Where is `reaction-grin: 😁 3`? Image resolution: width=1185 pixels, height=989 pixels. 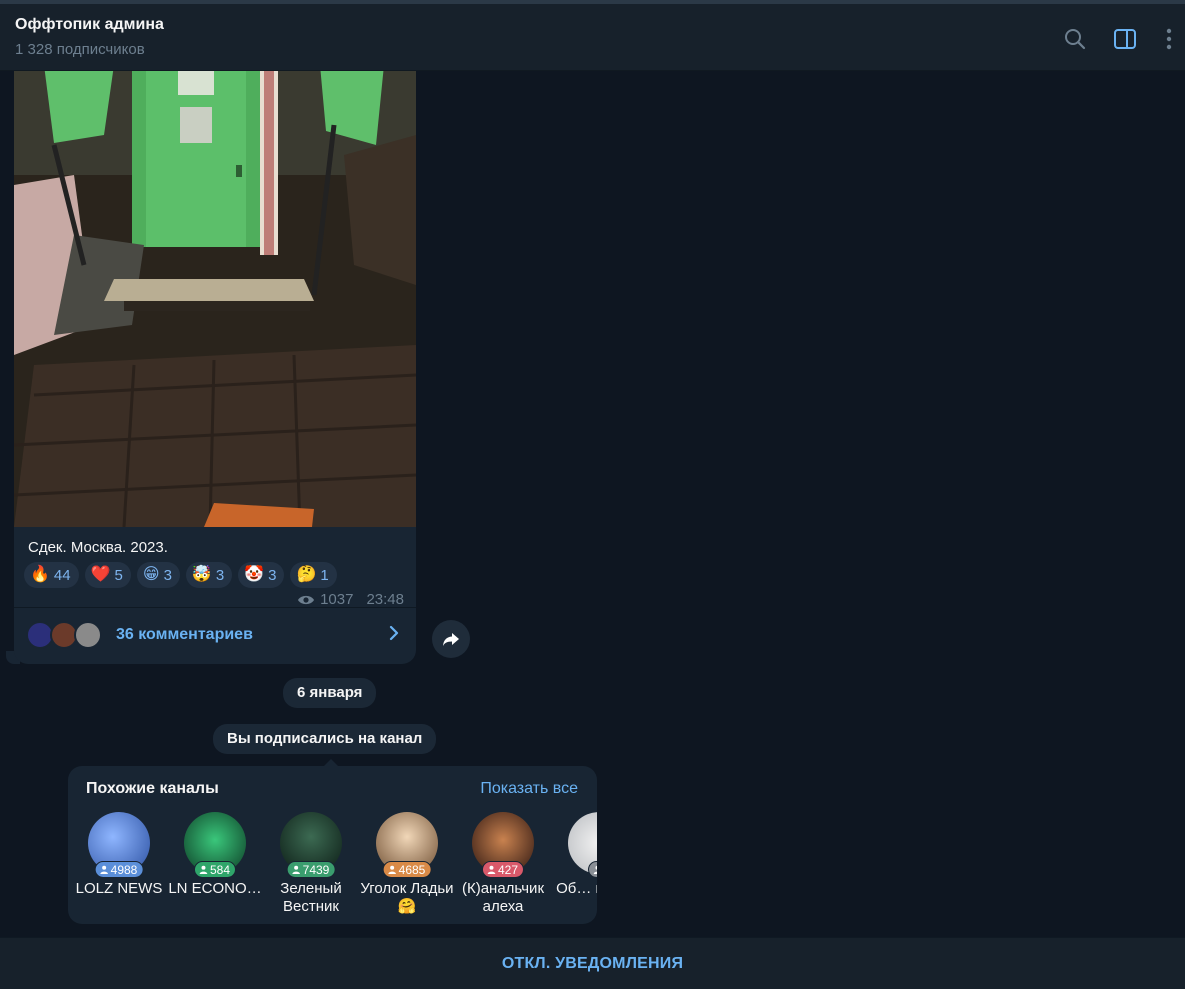
reaction-grin: 😁 3 is located at coordinates (158, 575).